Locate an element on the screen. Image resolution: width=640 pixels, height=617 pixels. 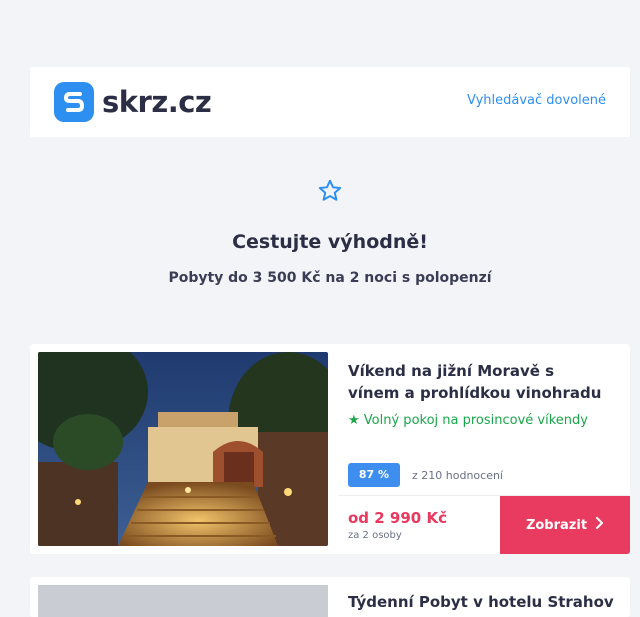
logo: skrz.cz is located at coordinates (133, 102).